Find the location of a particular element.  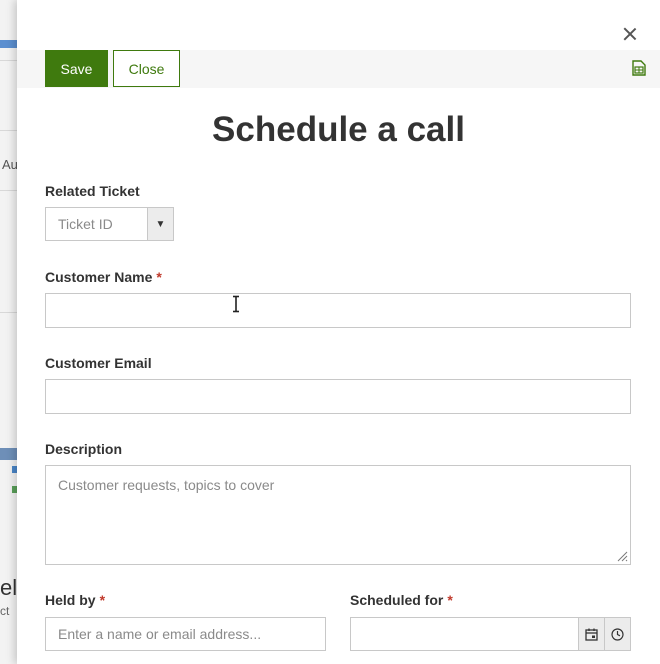

customer-email-label-text: Customer Email is located at coordinates (98, 363).